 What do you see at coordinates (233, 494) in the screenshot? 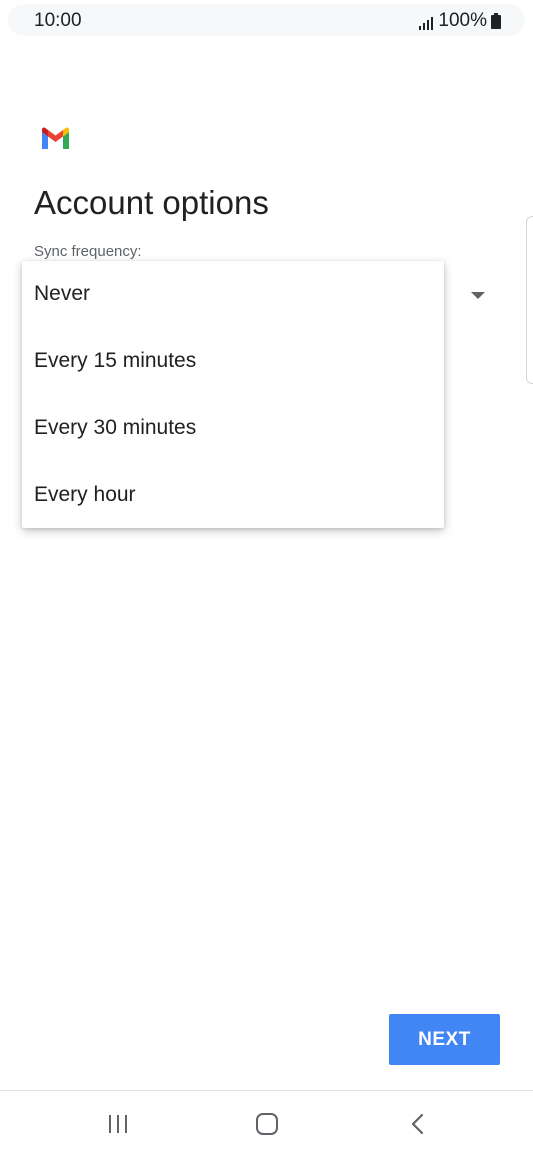
I see `sync-option-every-hour: Every hour` at bounding box center [233, 494].